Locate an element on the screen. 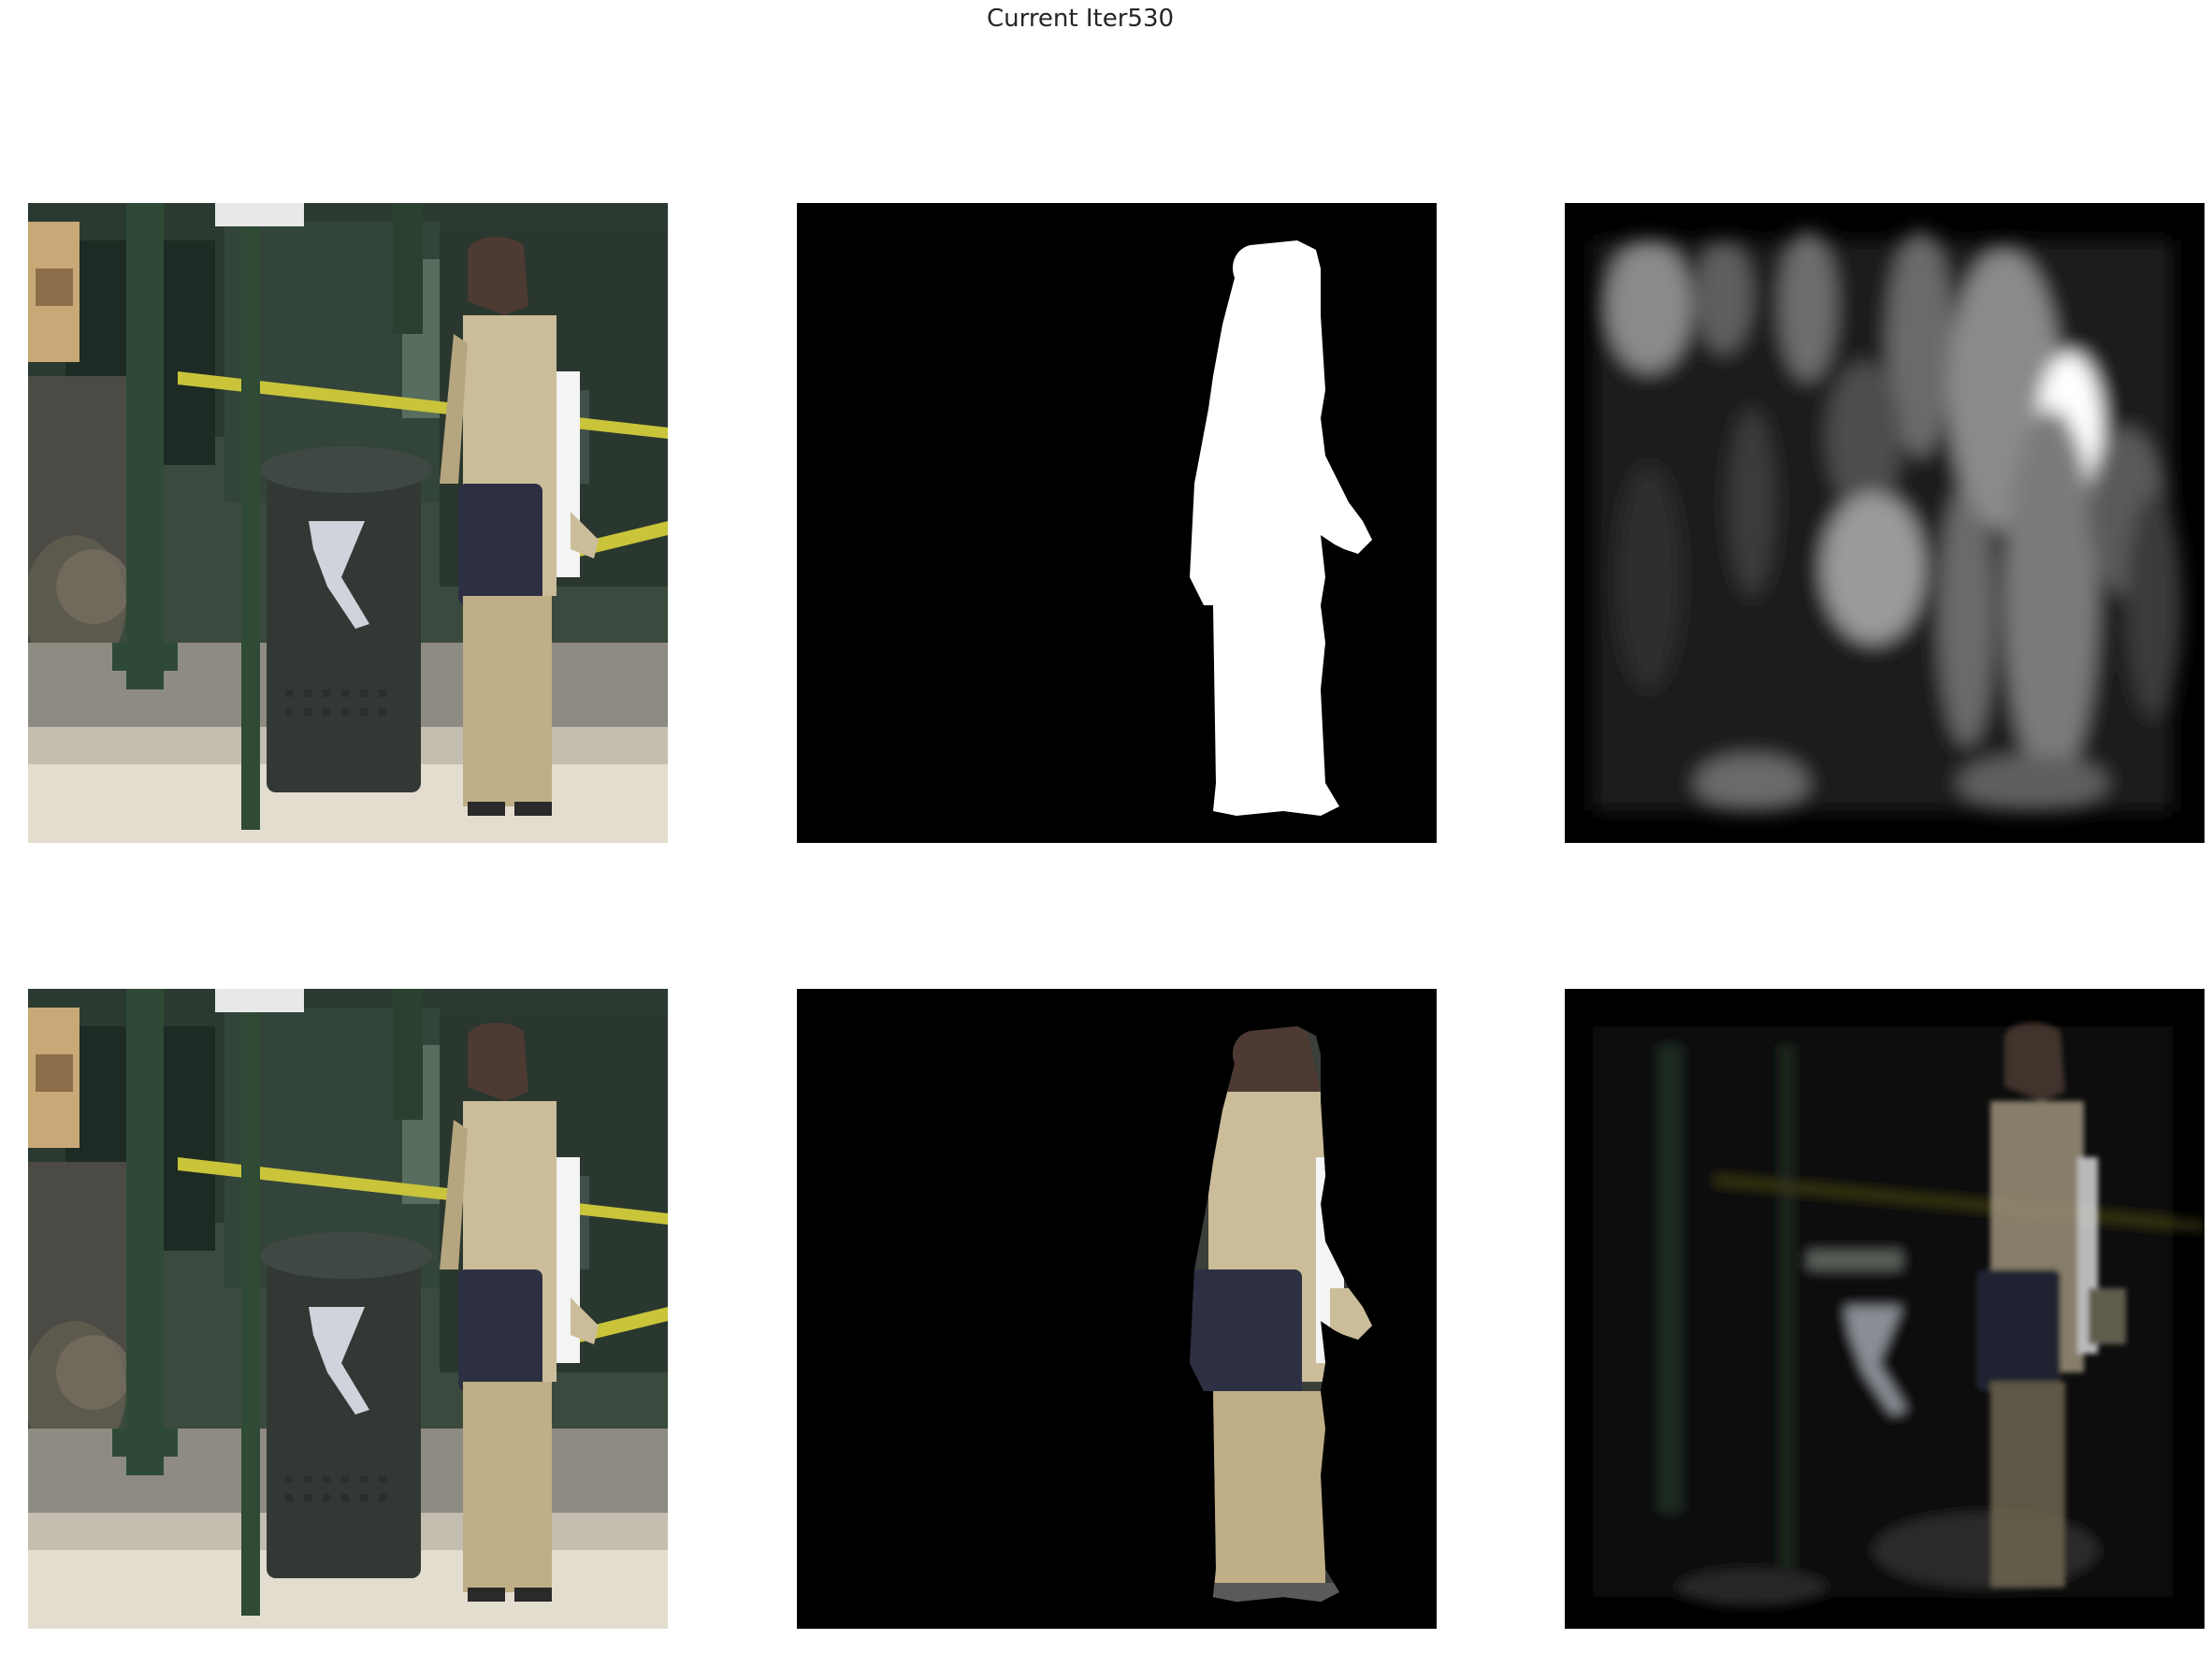 The image size is (2212, 1654). ground-truth-masked-image-panel is located at coordinates (1117, 1309).